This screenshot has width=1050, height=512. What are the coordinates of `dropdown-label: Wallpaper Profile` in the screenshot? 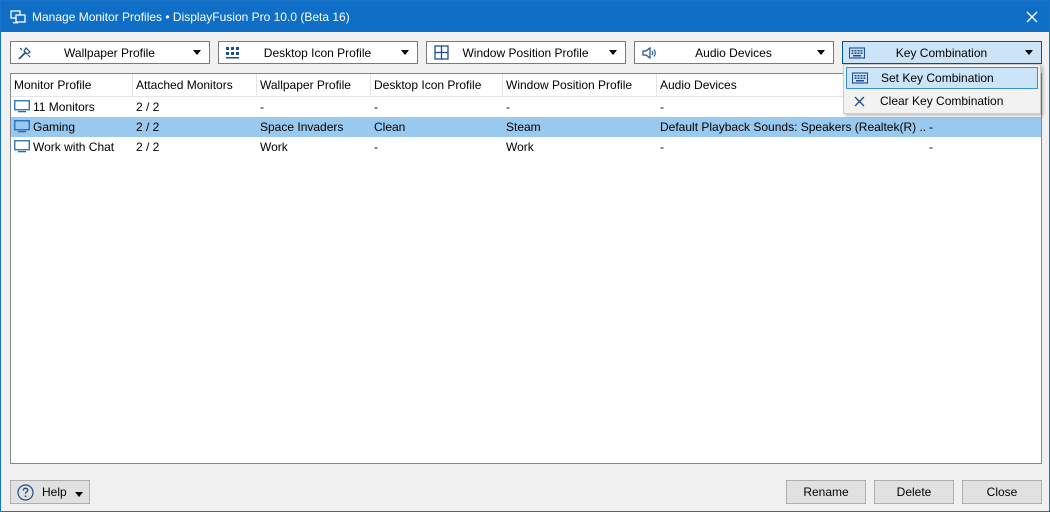 It's located at (109, 52).